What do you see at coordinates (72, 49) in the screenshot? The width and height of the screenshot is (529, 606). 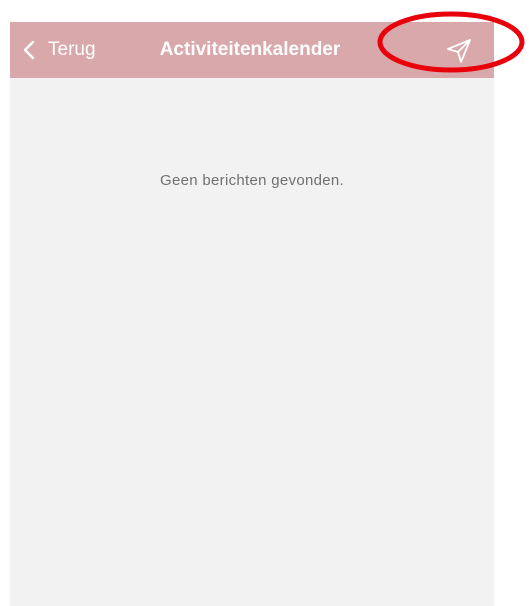 I see `back-button-label: Terug` at bounding box center [72, 49].